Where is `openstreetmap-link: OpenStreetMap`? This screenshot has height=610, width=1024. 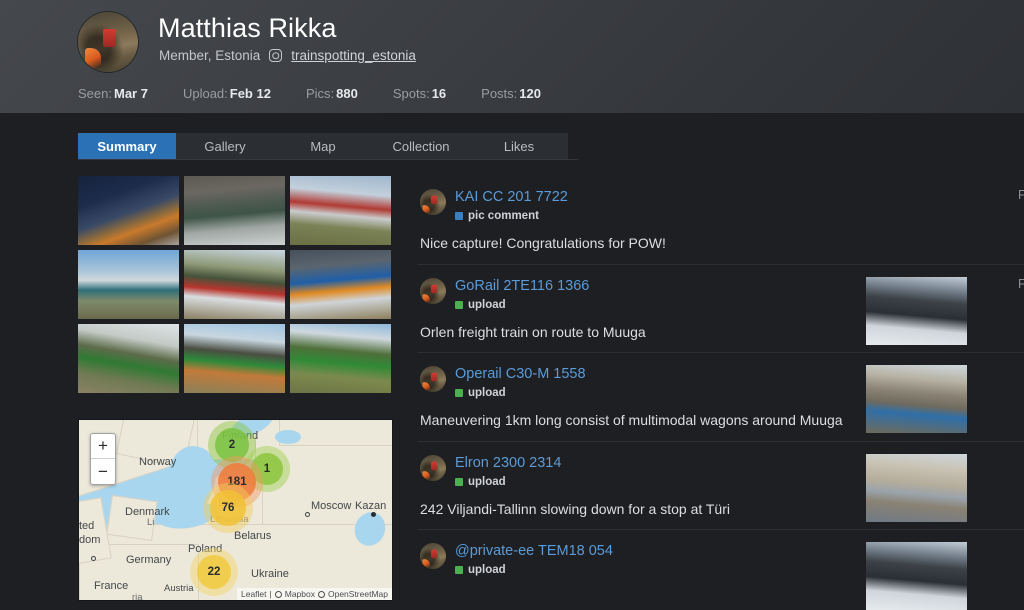 openstreetmap-link: OpenStreetMap is located at coordinates (358, 594).